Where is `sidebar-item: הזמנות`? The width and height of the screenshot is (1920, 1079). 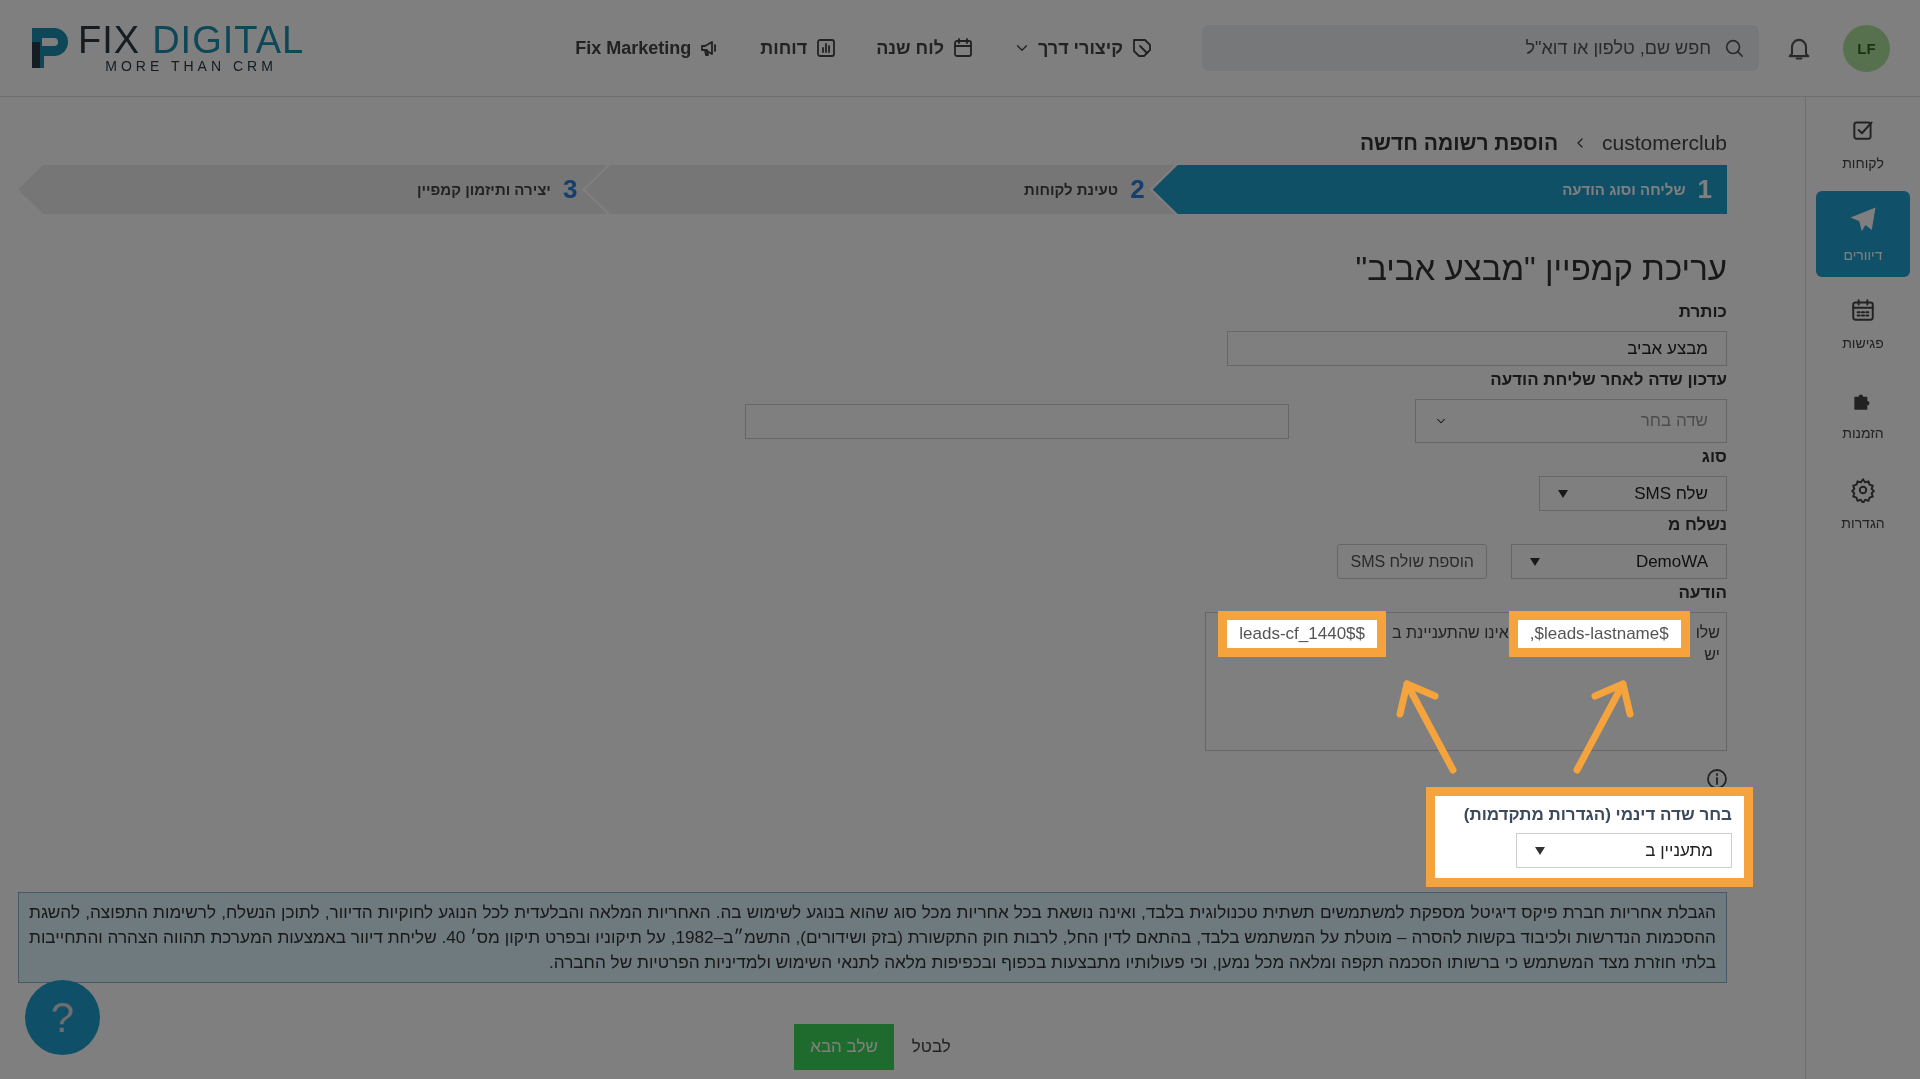 sidebar-item: הזמנות is located at coordinates (1863, 414).